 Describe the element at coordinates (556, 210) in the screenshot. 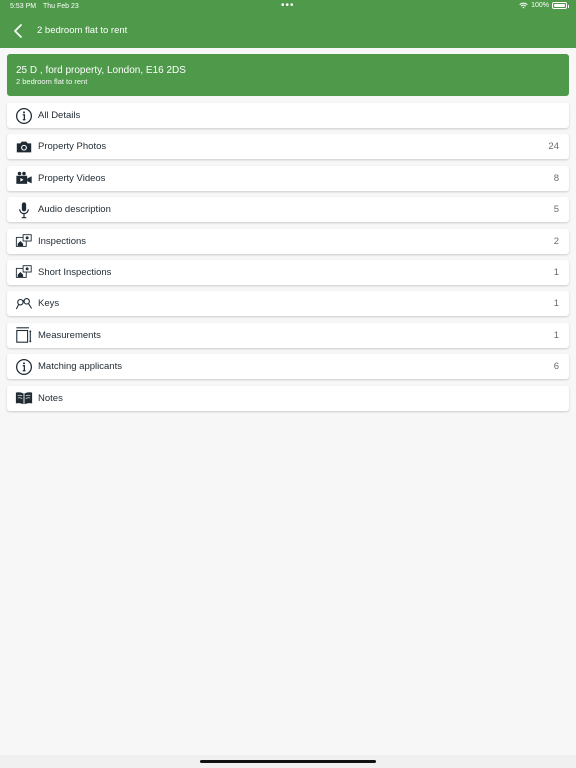

I see `list-item-count: 5` at that location.